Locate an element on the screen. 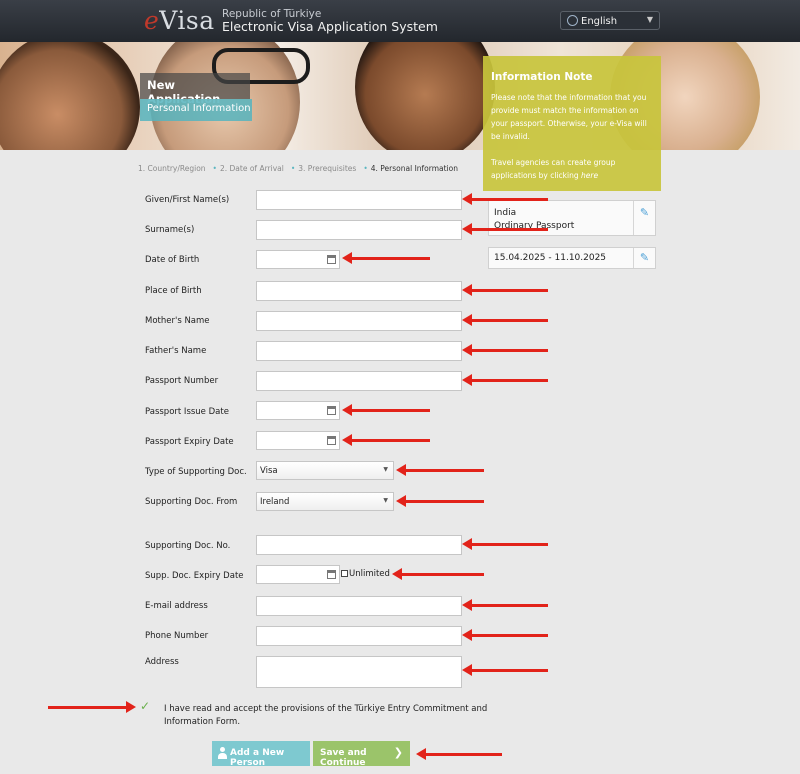 The image size is (800, 774). doc-type-label: Type of Supporting Doc. is located at coordinates (196, 472).